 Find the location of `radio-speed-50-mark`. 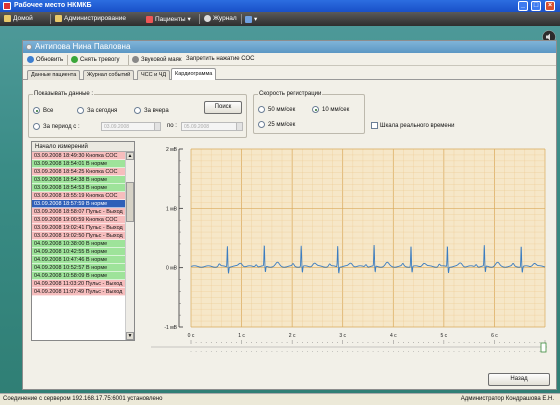

radio-speed-50-mark is located at coordinates (261, 109).